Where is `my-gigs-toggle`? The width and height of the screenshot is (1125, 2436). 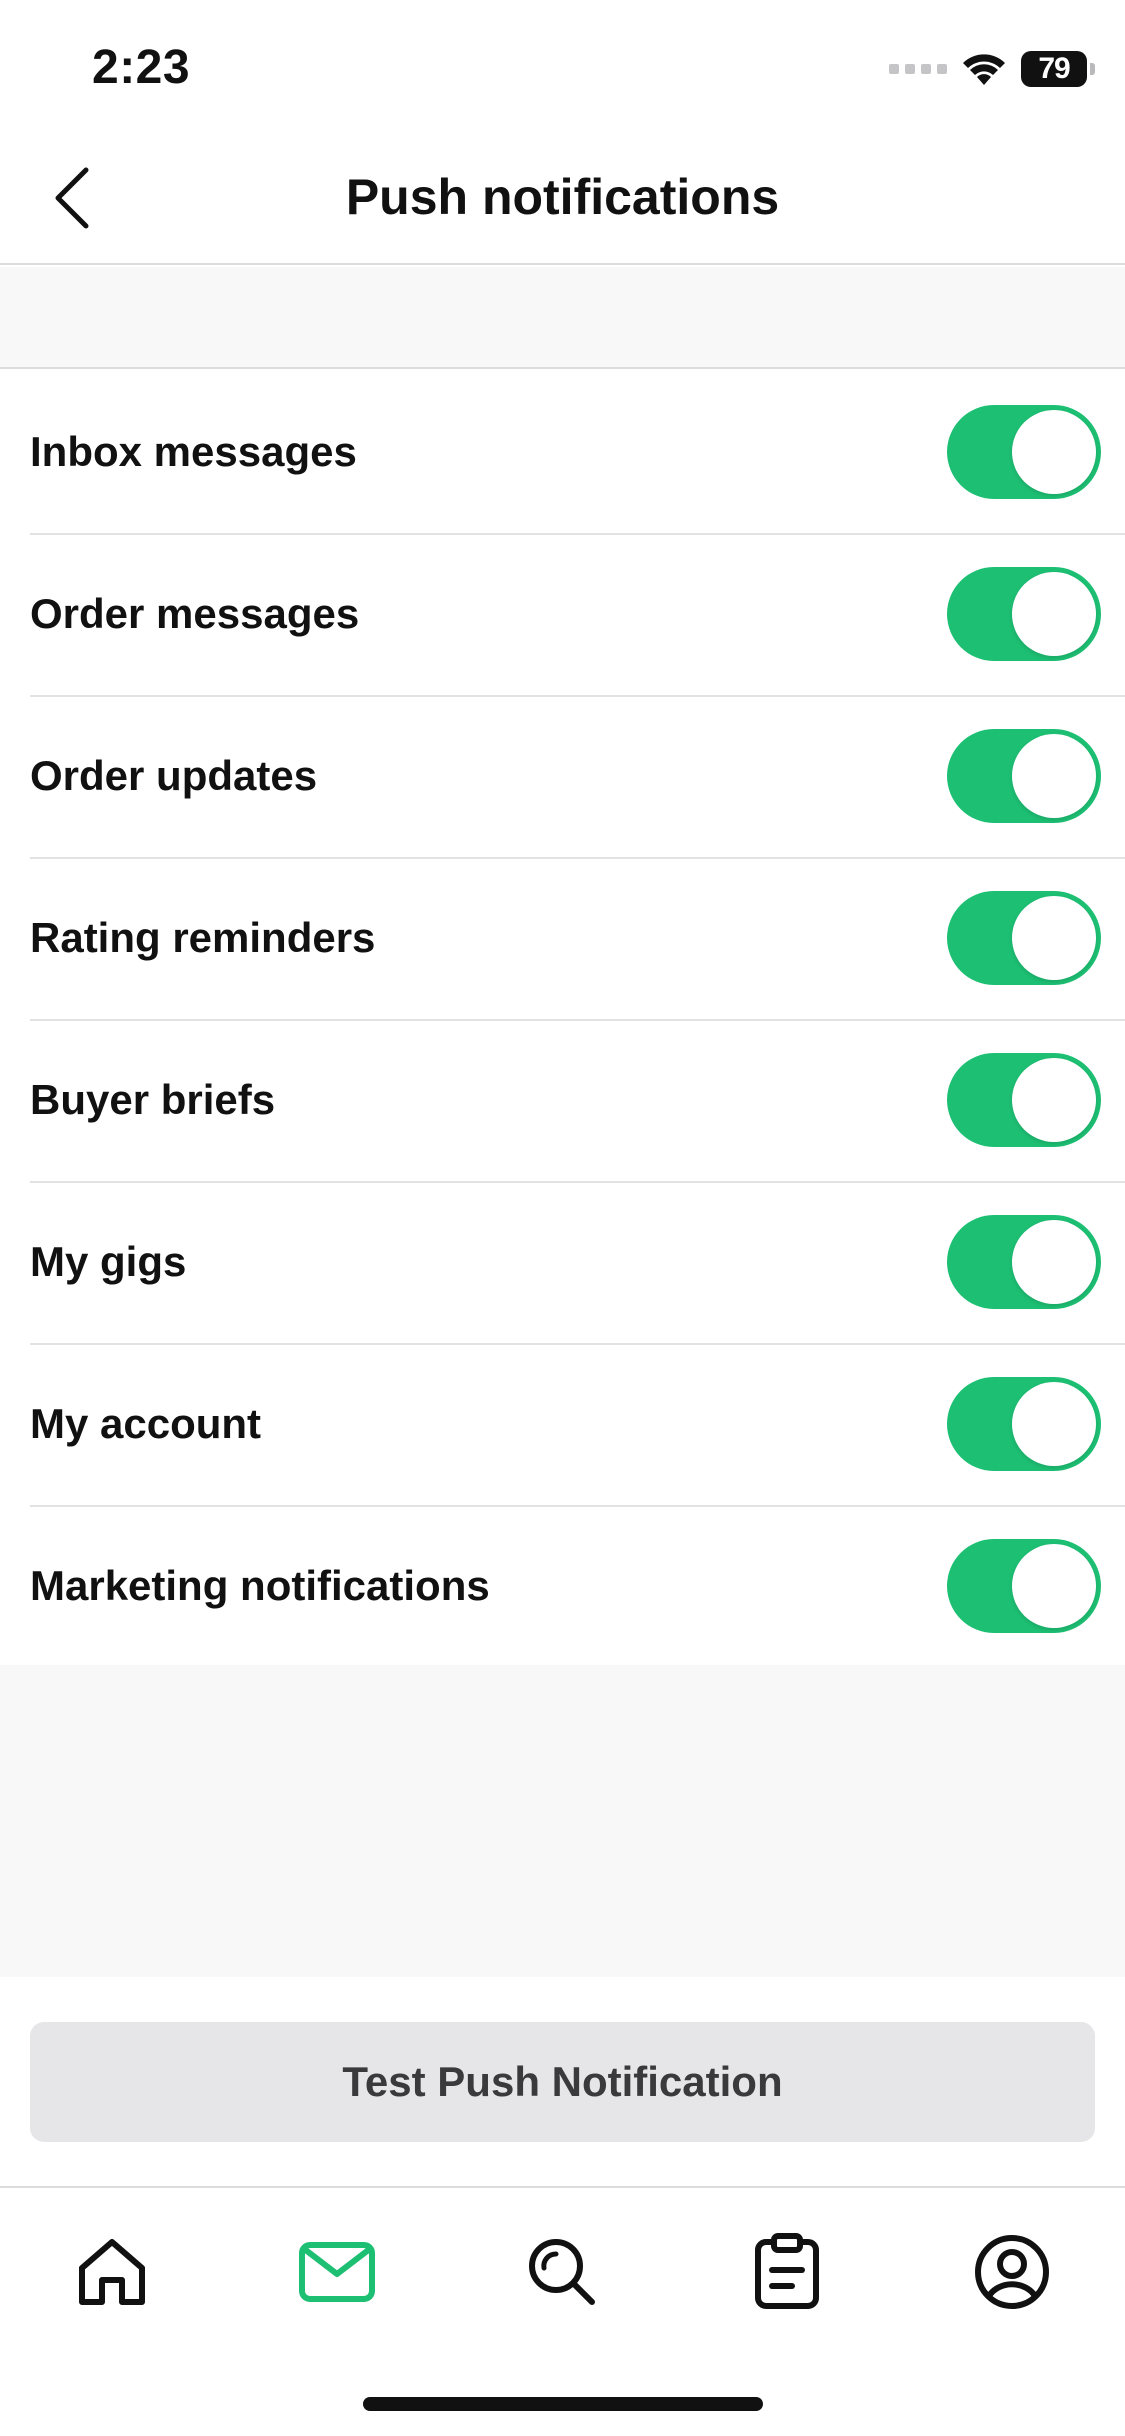 my-gigs-toggle is located at coordinates (1024, 1262).